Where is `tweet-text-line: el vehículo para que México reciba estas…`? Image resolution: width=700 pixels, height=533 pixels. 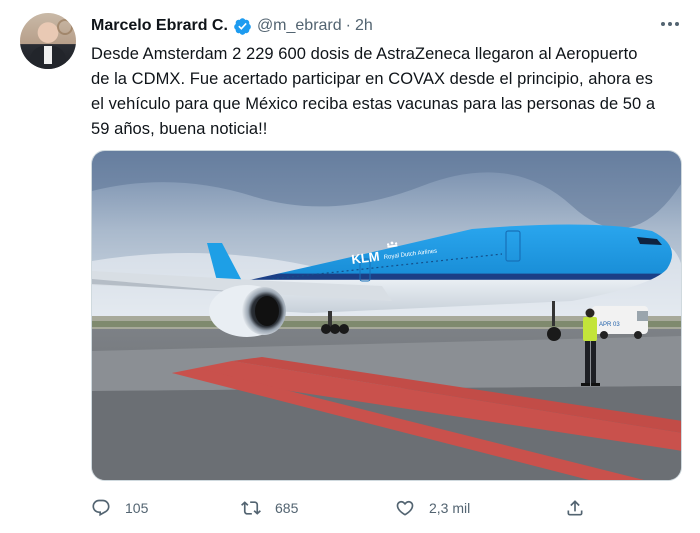
tweet-text-line: el vehículo para que México reciba estas… is located at coordinates (373, 104).